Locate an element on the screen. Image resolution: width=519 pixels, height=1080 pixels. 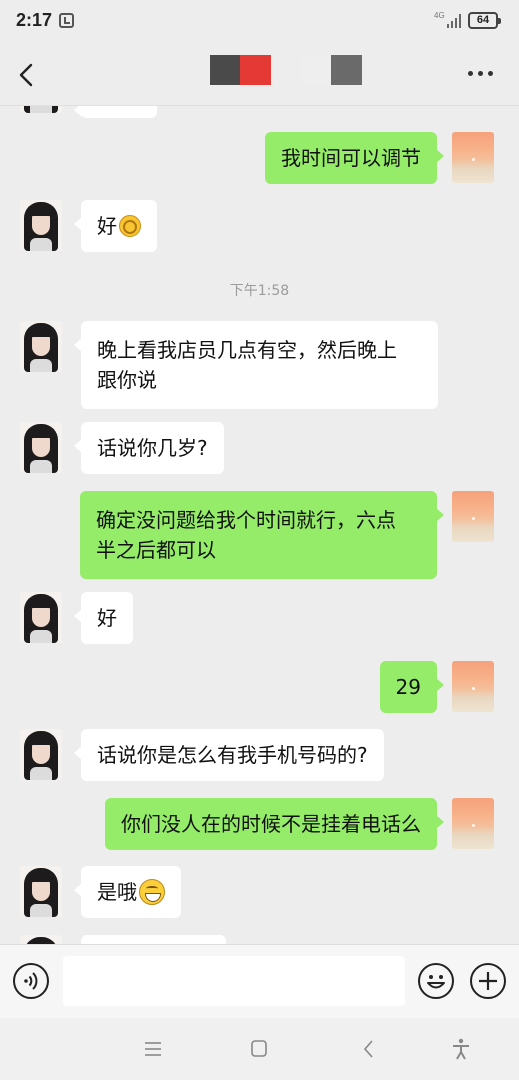
message-text-line: 半之后都可以 is located at coordinates (156, 550).